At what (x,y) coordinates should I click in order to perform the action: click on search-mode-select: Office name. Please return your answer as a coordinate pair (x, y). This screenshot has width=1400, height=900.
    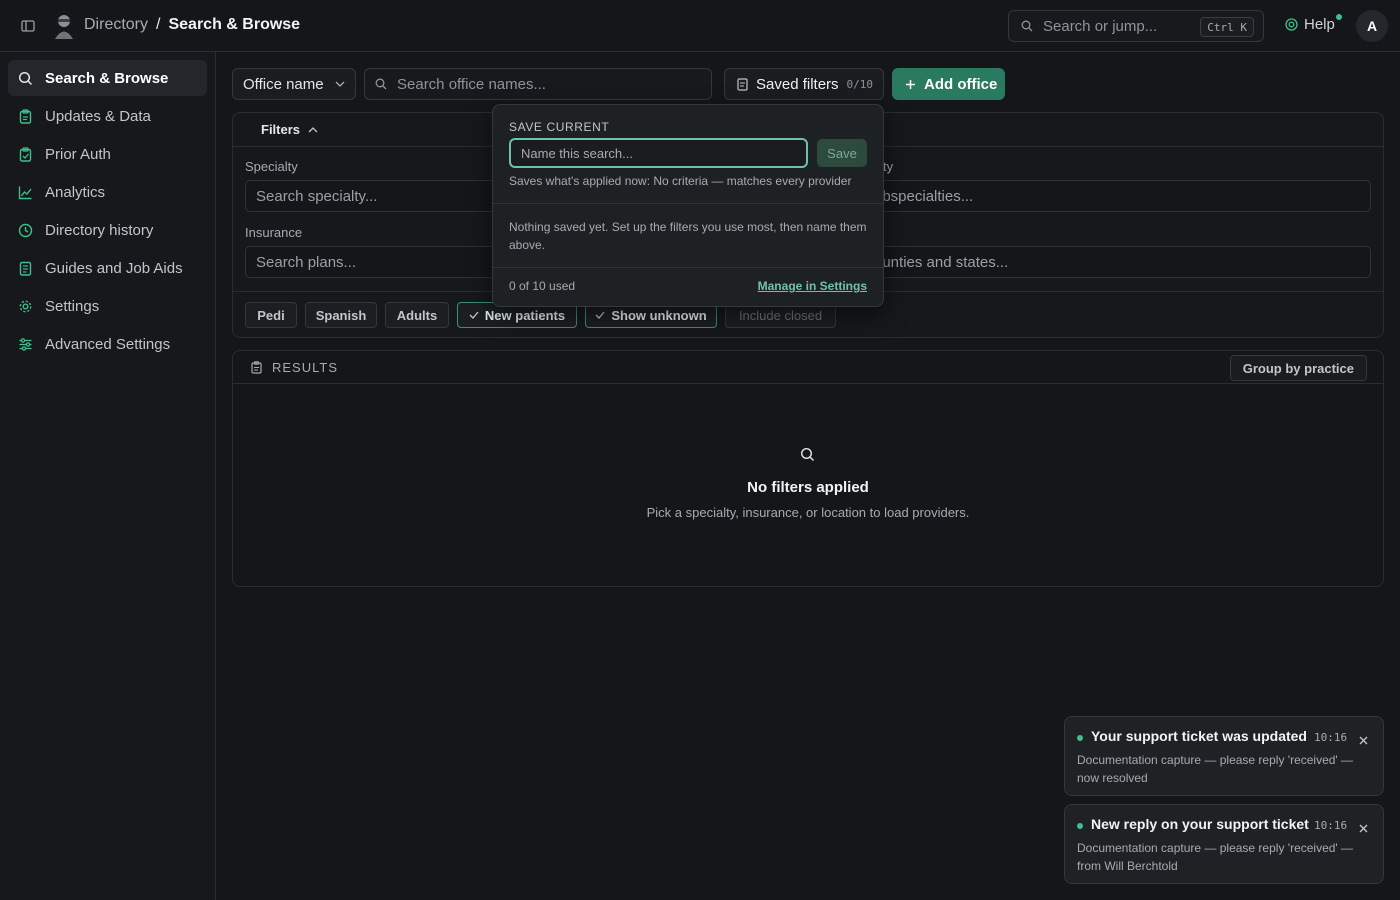
    Looking at the image, I should click on (294, 84).